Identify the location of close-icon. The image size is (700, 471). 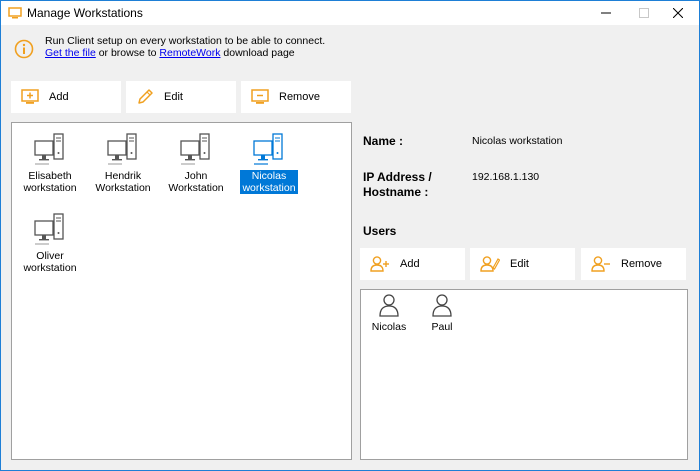
(678, 13).